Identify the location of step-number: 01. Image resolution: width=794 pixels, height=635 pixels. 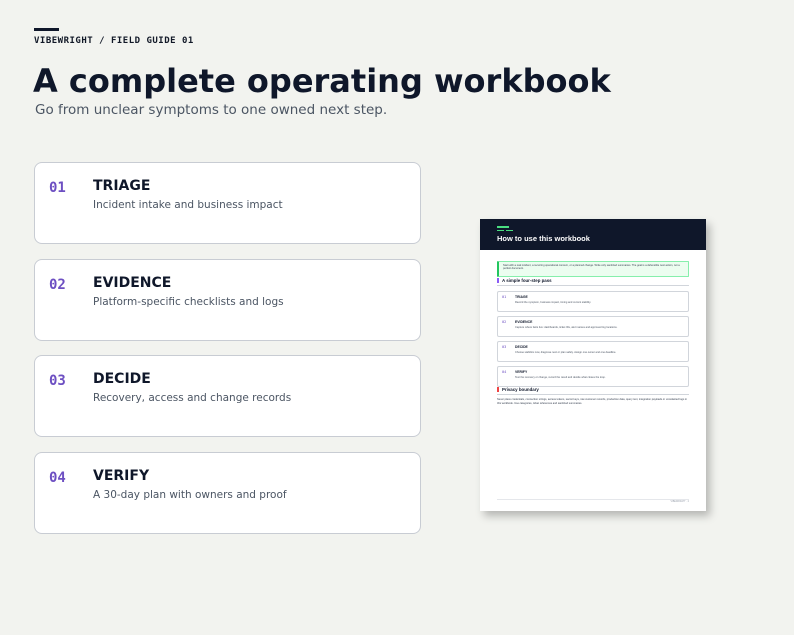
(57, 188).